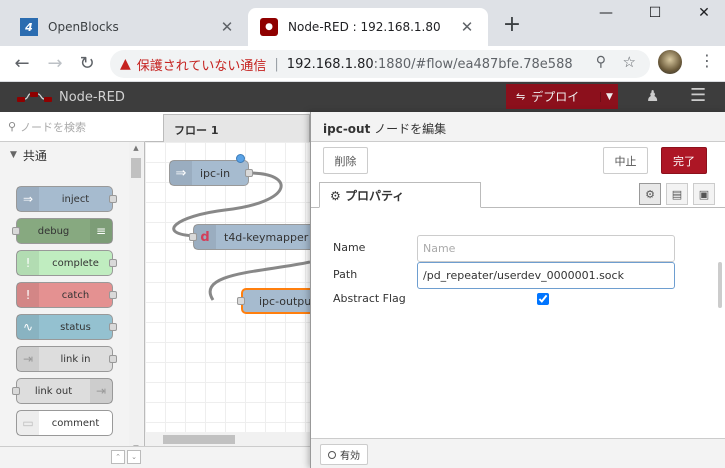 This screenshot has width=725, height=468. What do you see at coordinates (136, 148) in the screenshot?
I see `scroll-up-icon: ▲` at bounding box center [136, 148].